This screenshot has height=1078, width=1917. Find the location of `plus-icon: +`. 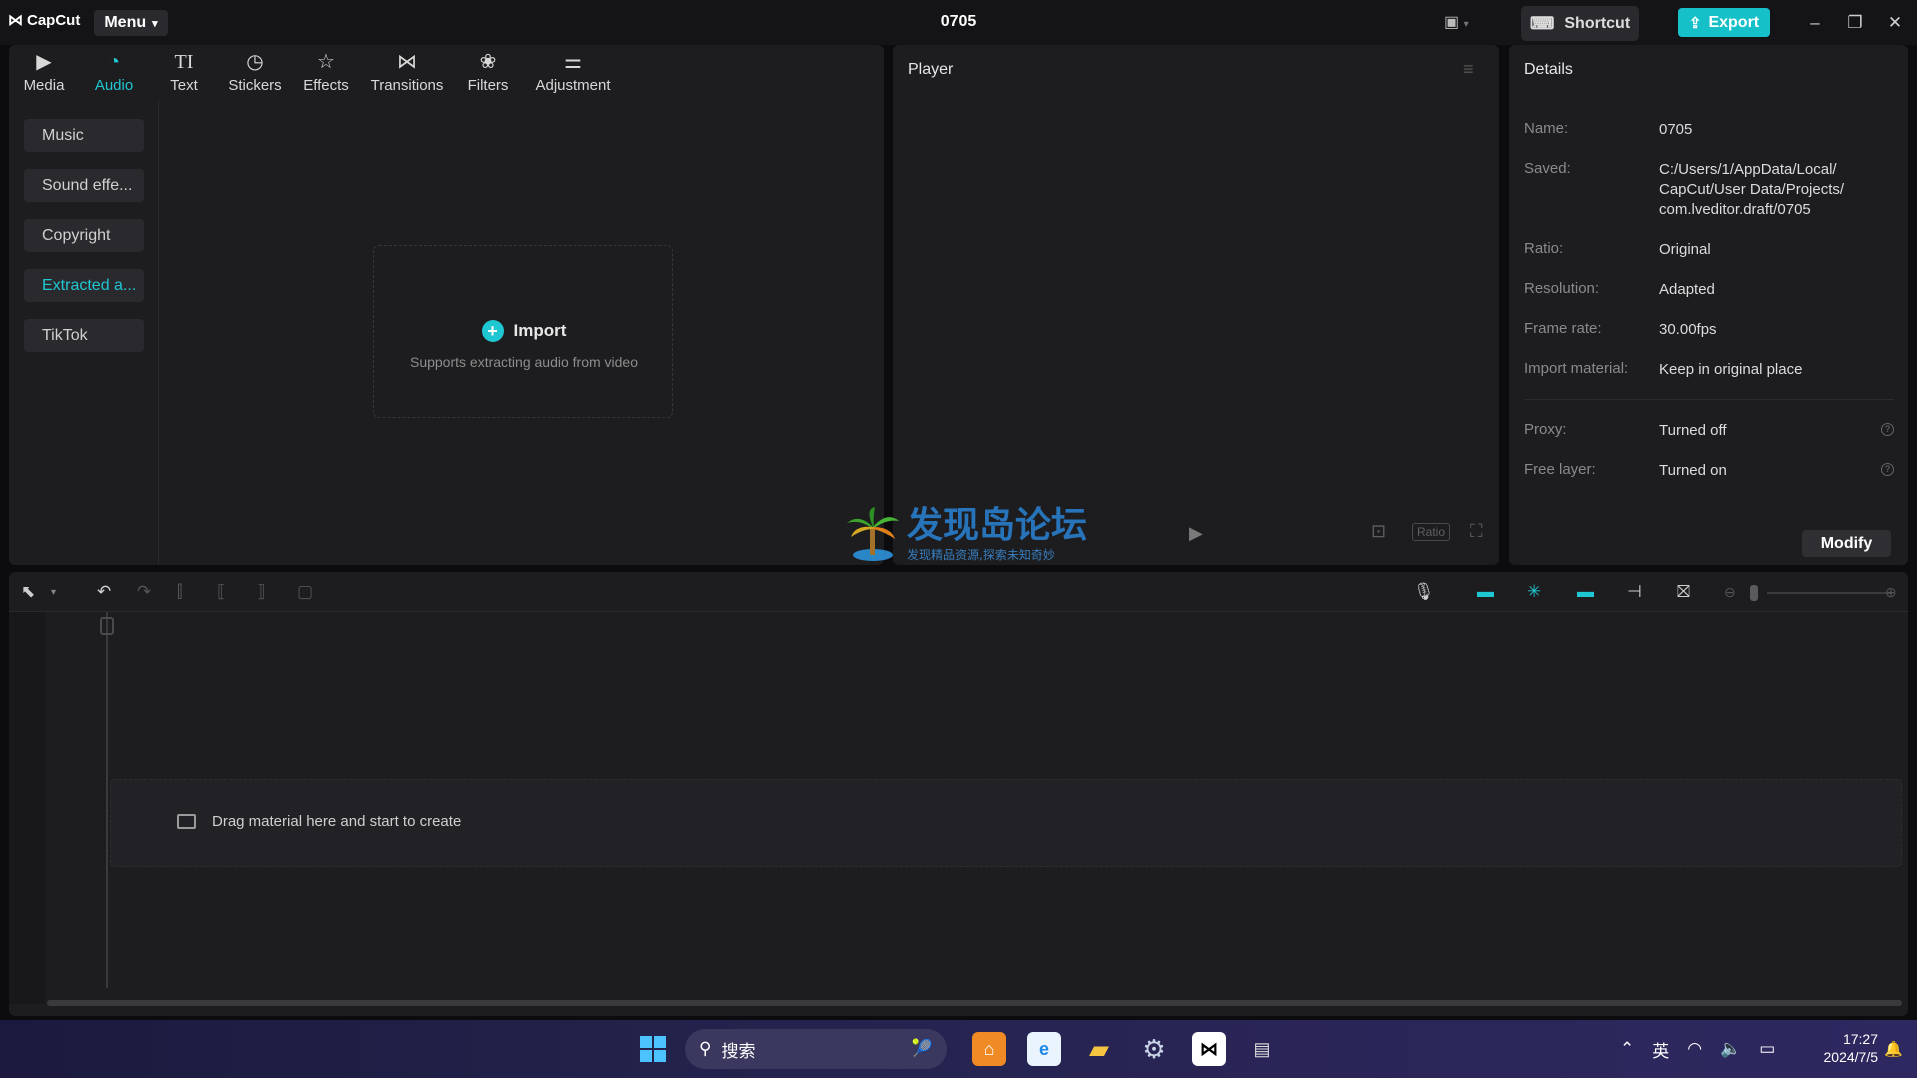

plus-icon: + is located at coordinates (492, 331).